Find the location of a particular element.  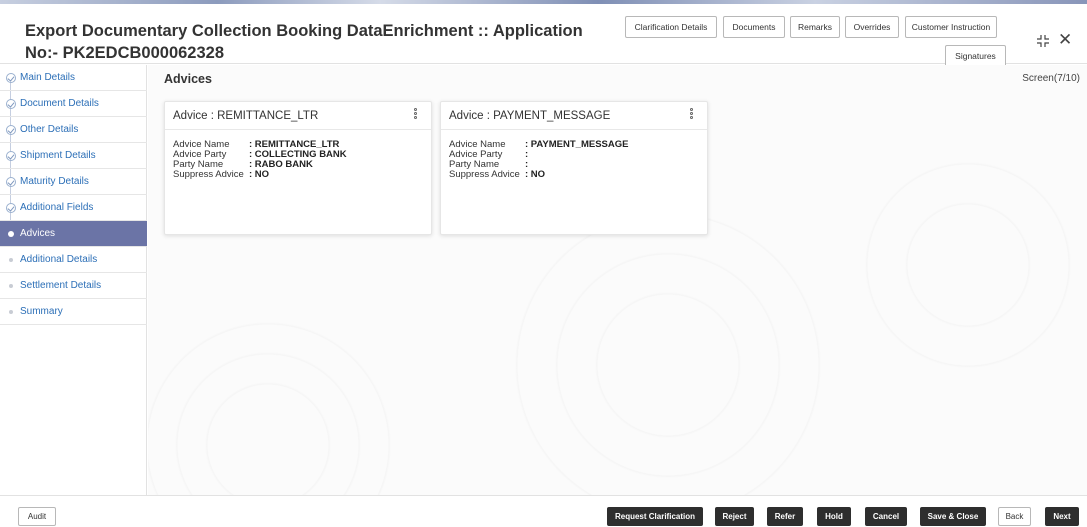

sidebar-item-label: Other Details is located at coordinates (49, 129).